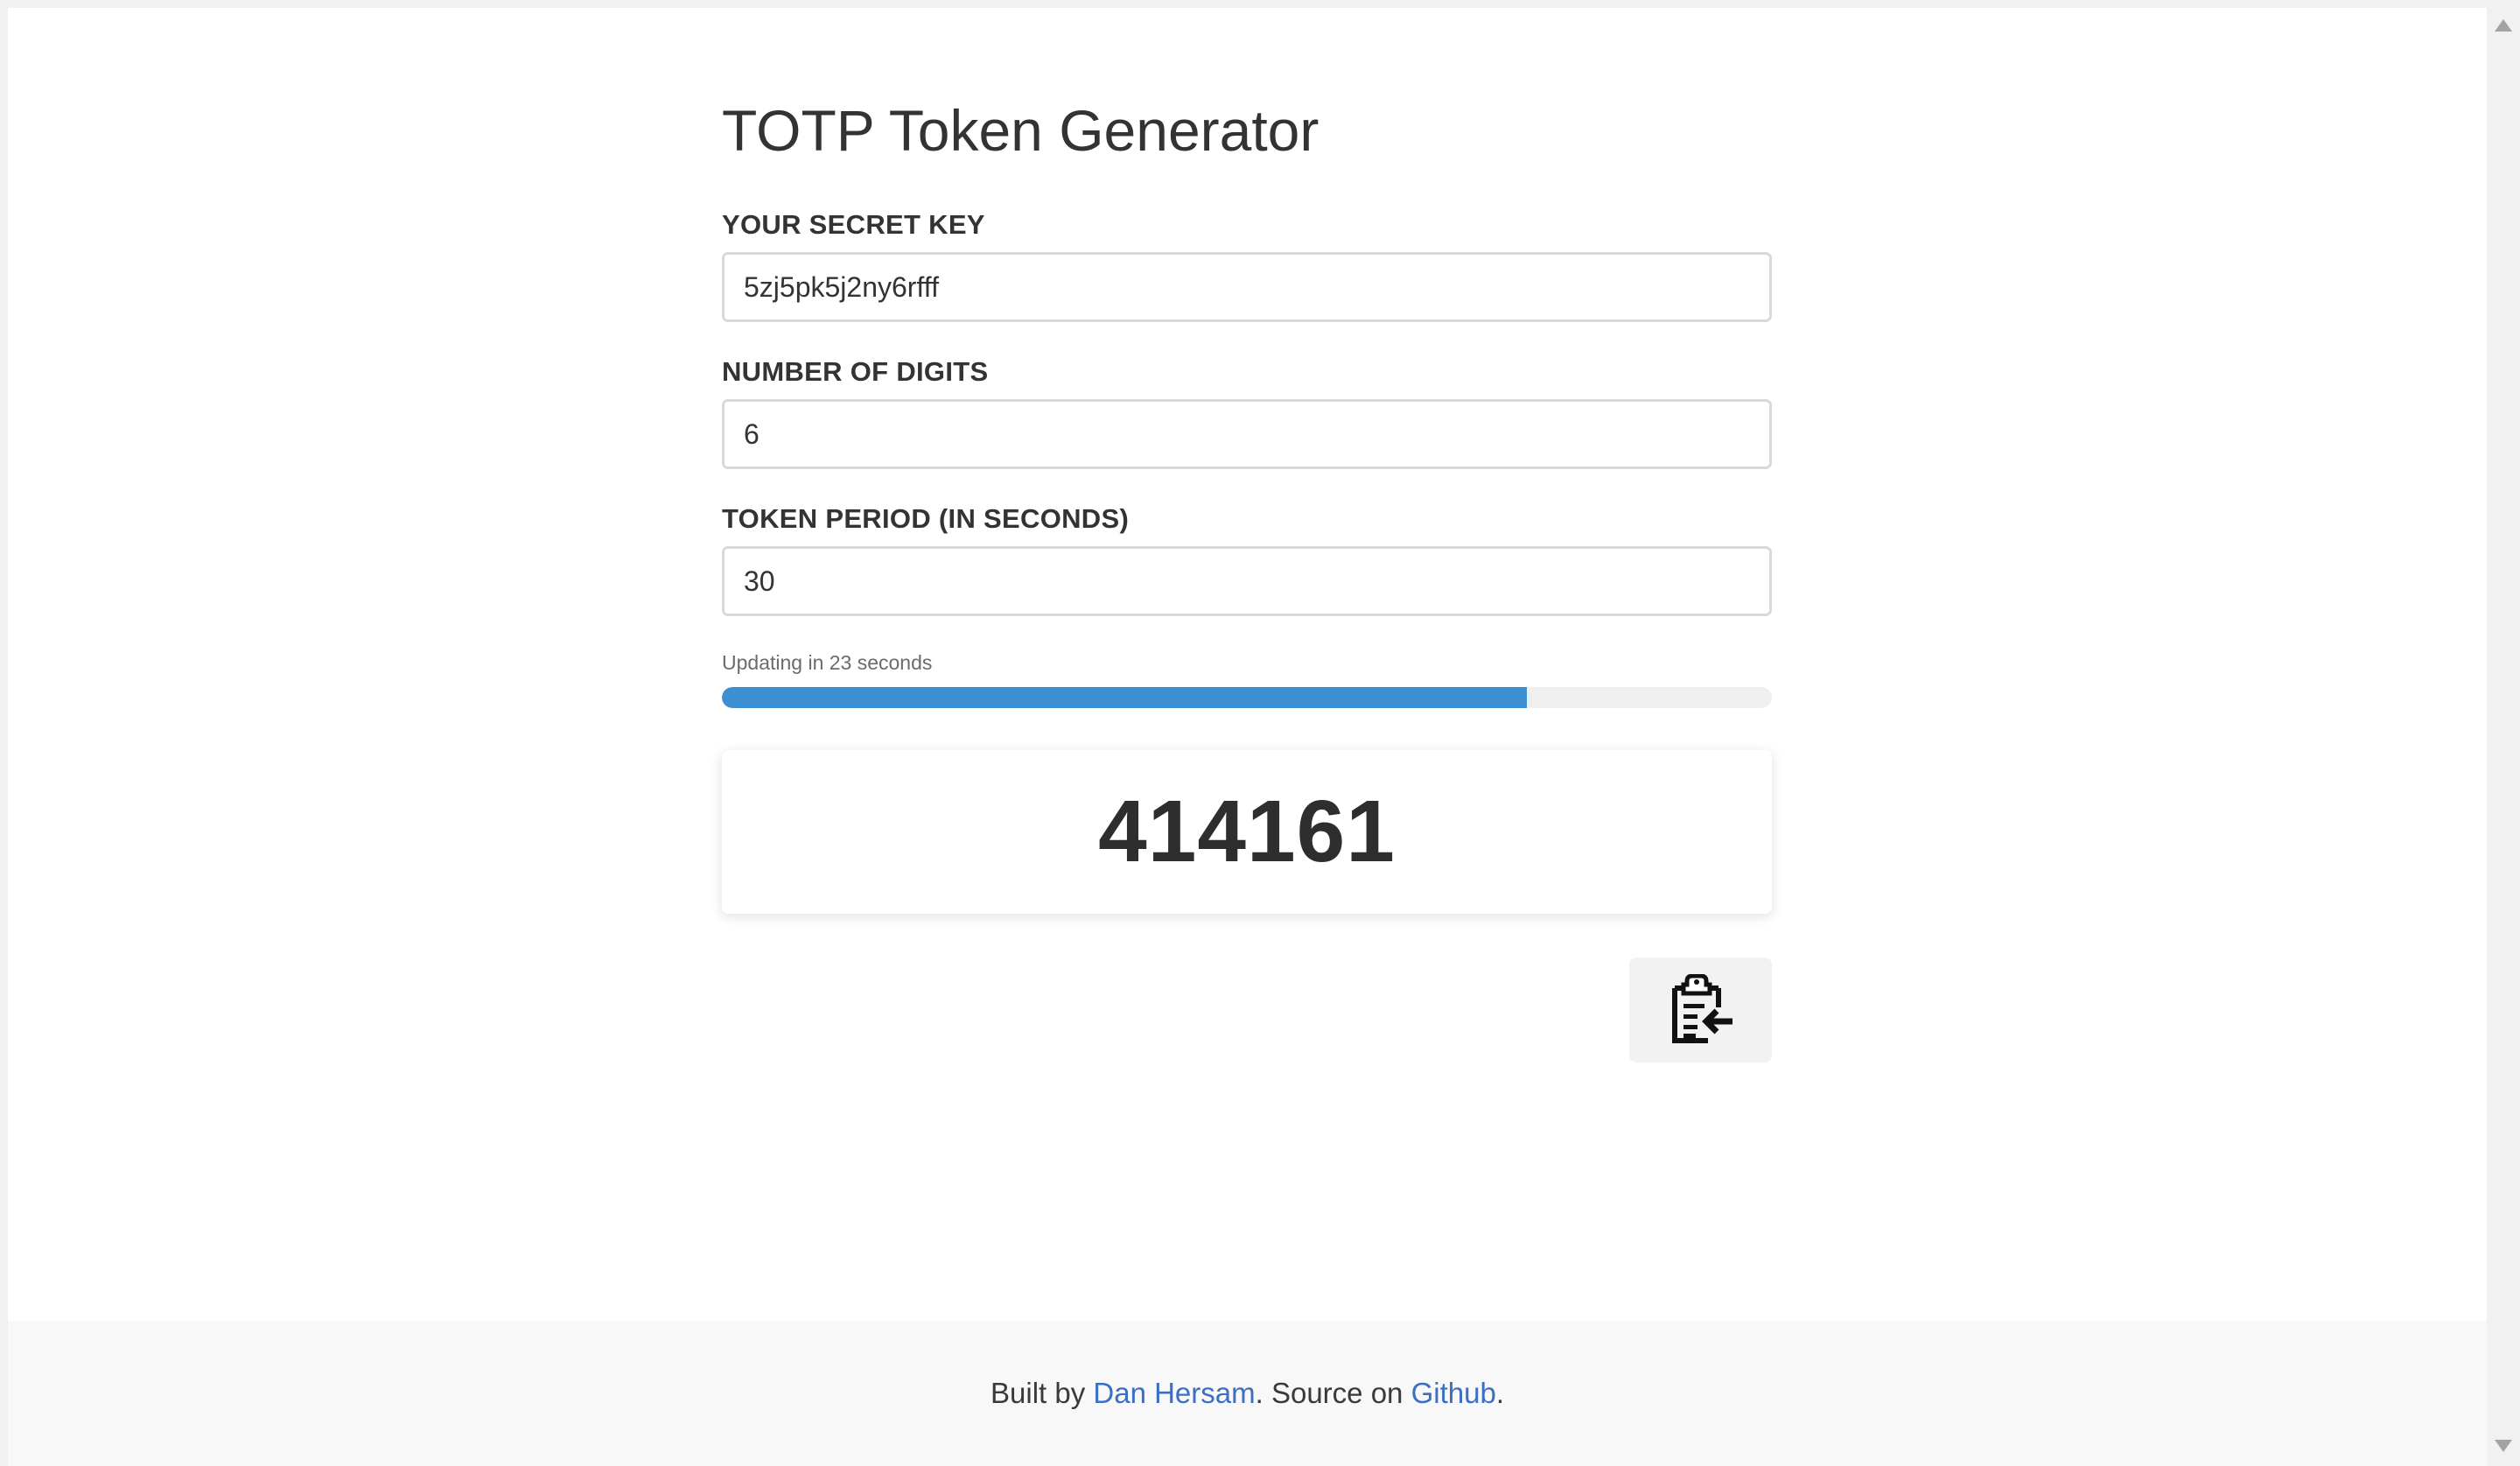  What do you see at coordinates (2503, 25) in the screenshot?
I see `scroll-up-icon` at bounding box center [2503, 25].